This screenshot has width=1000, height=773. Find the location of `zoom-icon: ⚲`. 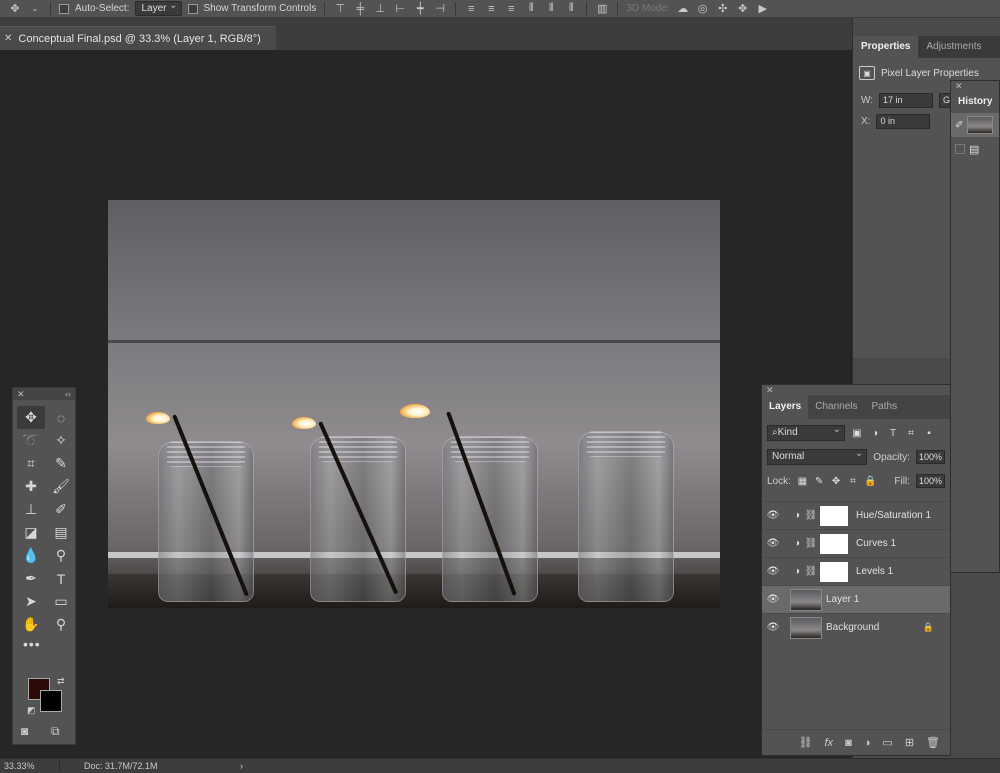

zoom-icon: ⚲ is located at coordinates (61, 624).